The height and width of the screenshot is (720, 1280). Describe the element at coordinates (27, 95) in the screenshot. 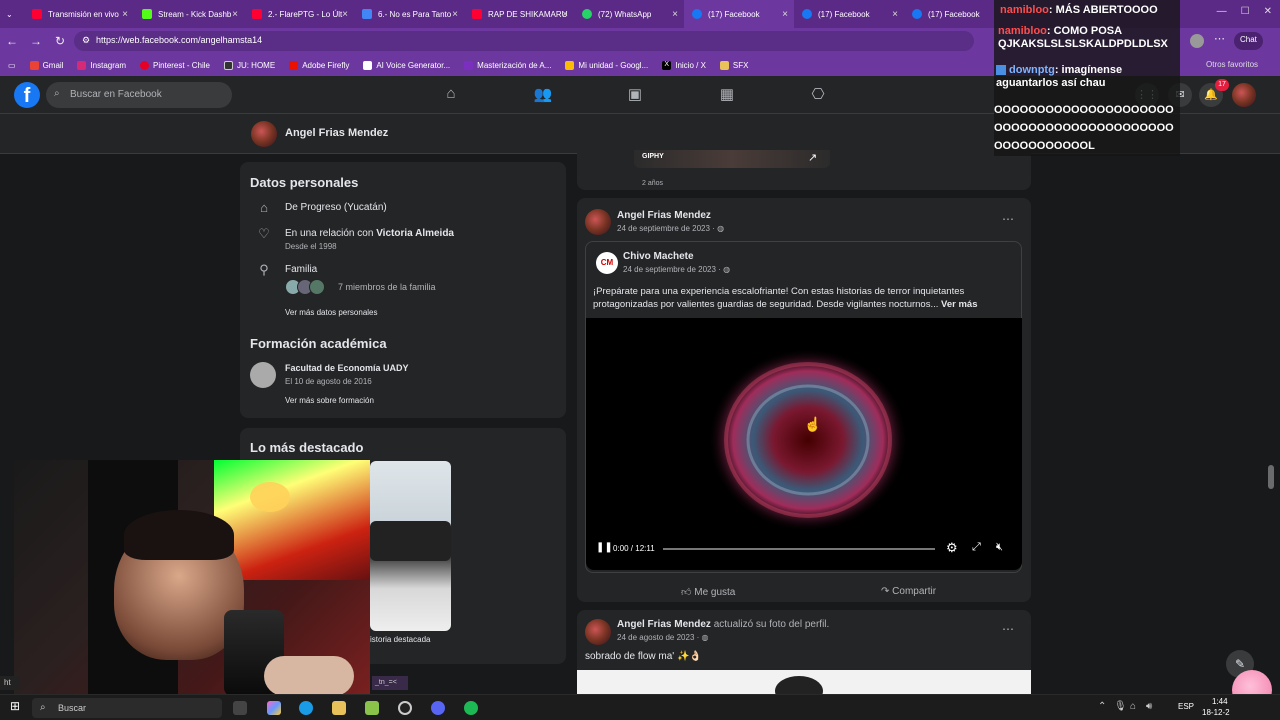

I see `facebook-logo-icon: f` at that location.